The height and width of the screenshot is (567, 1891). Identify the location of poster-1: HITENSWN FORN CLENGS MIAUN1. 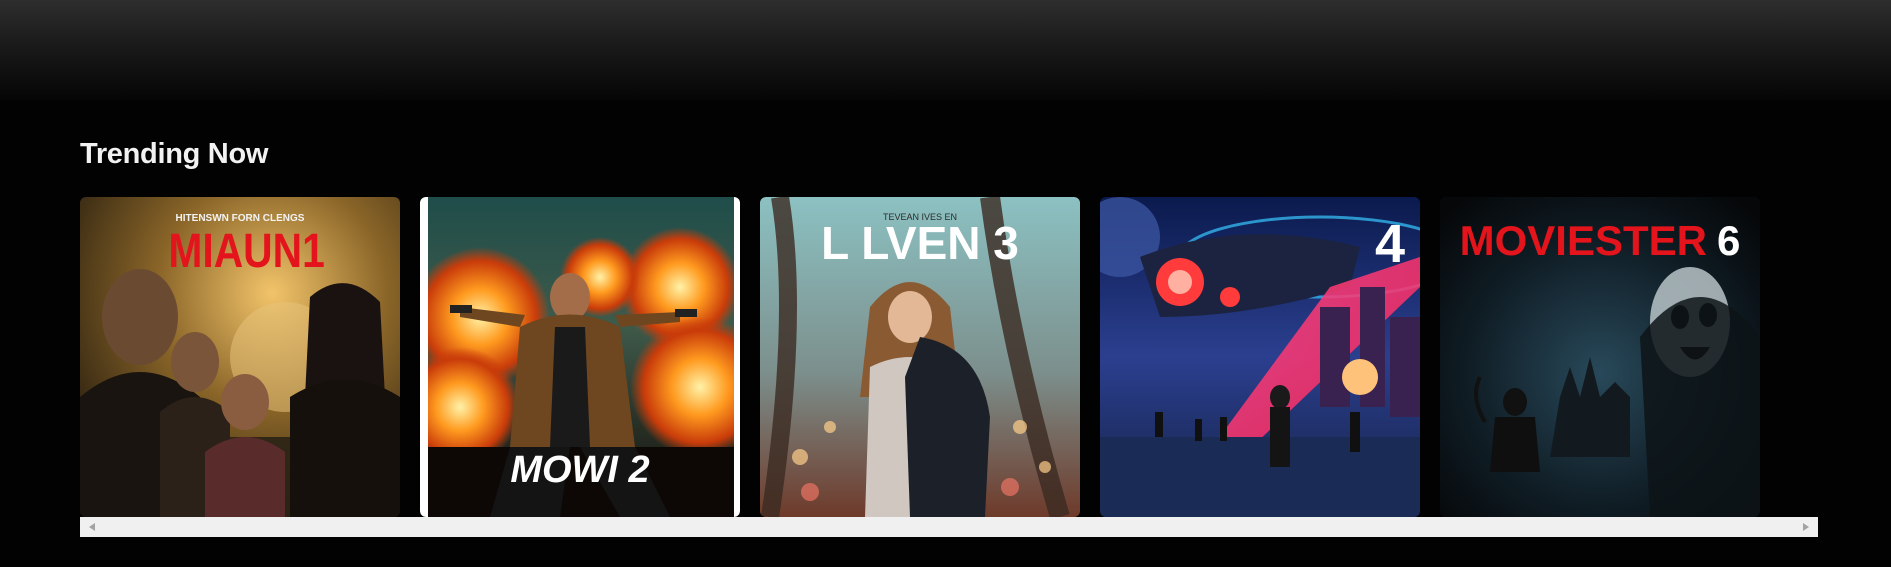
(240, 357).